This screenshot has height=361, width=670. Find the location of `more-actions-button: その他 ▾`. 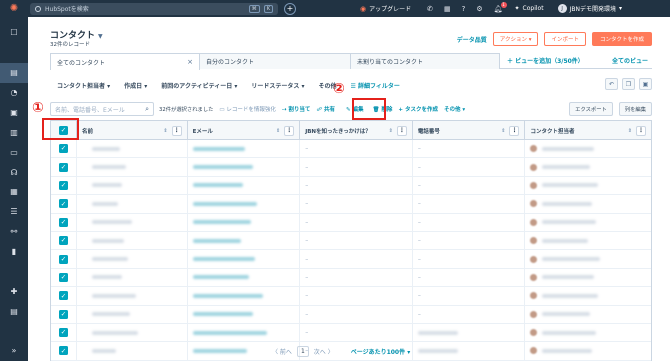

more-actions-button: その他 ▾ is located at coordinates (454, 109).